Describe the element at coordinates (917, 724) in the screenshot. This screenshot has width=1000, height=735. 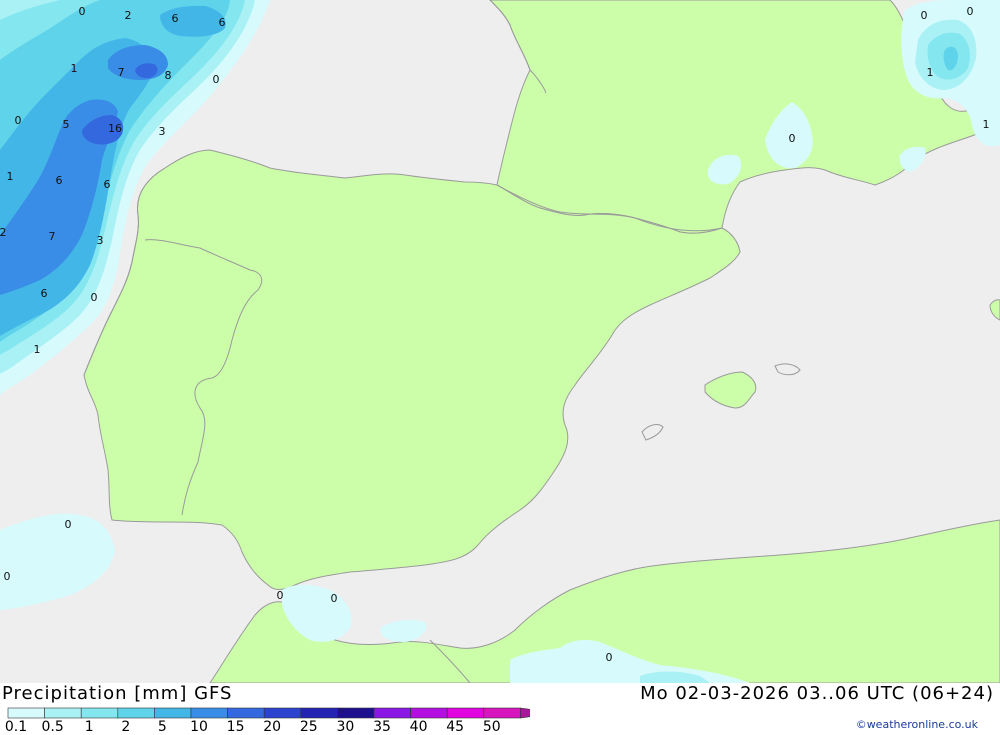
I see `credit-link: ©weatheronline.co.uk` at that location.